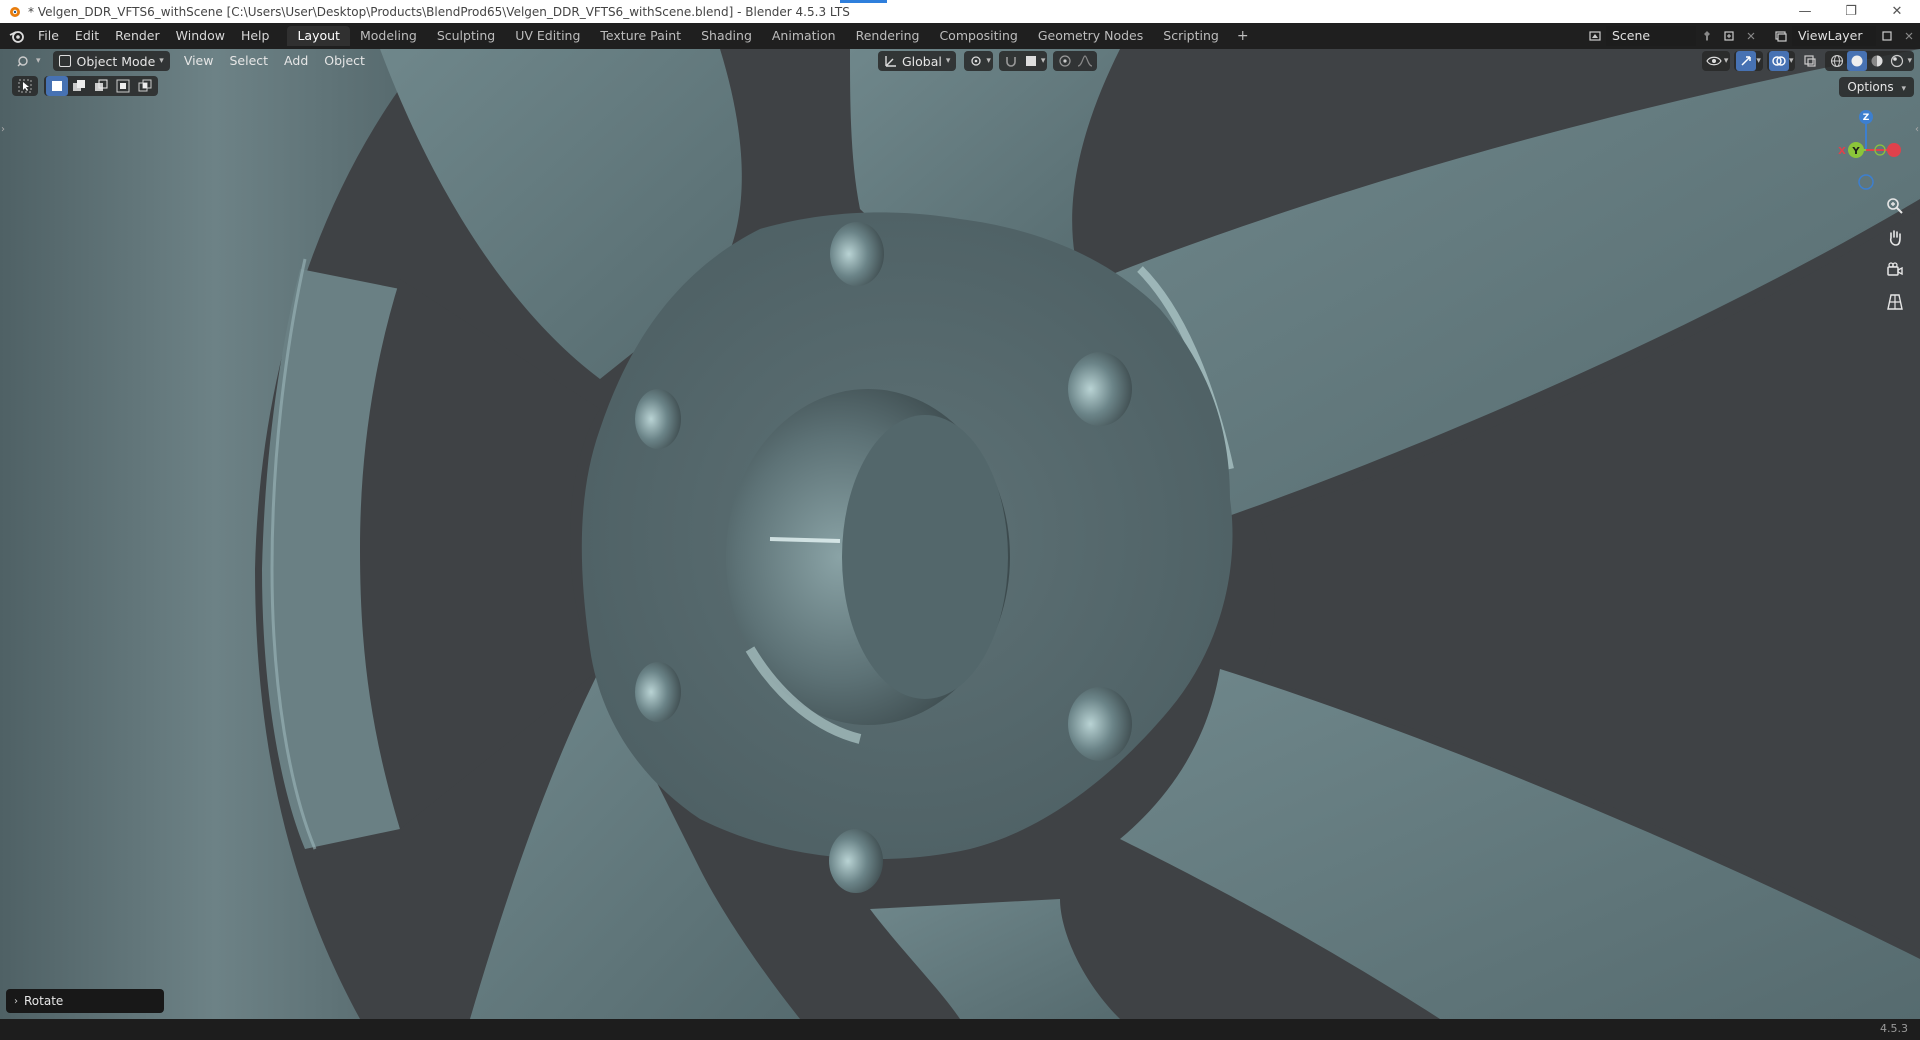 This screenshot has width=1920, height=1040. I want to click on snapping-group: ▾, so click(1023, 61).